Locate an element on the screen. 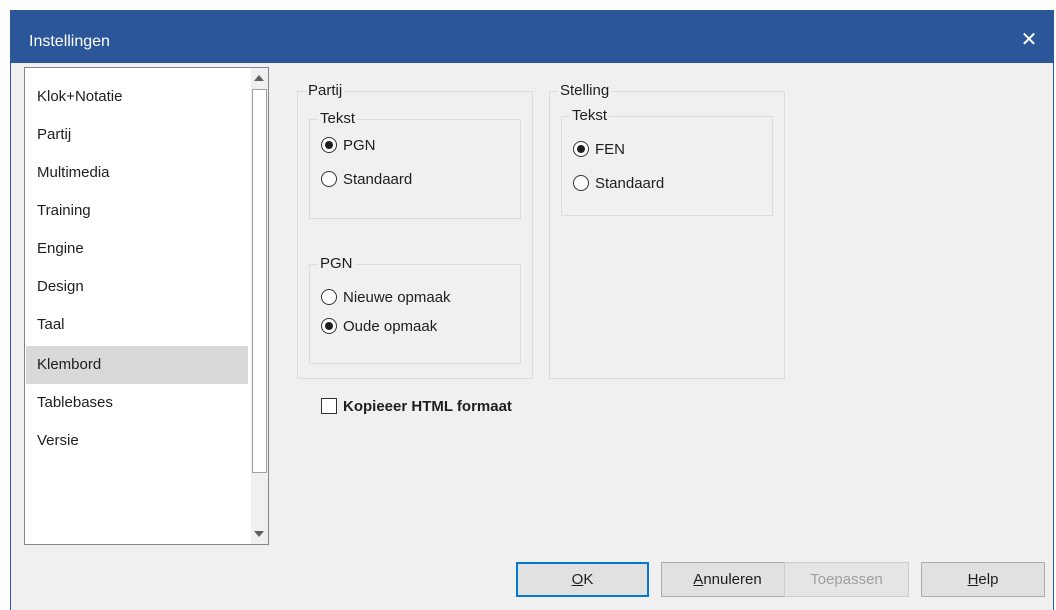  dialog-button-bar: OK Annuleren Toepassen Help is located at coordinates (532, 580).